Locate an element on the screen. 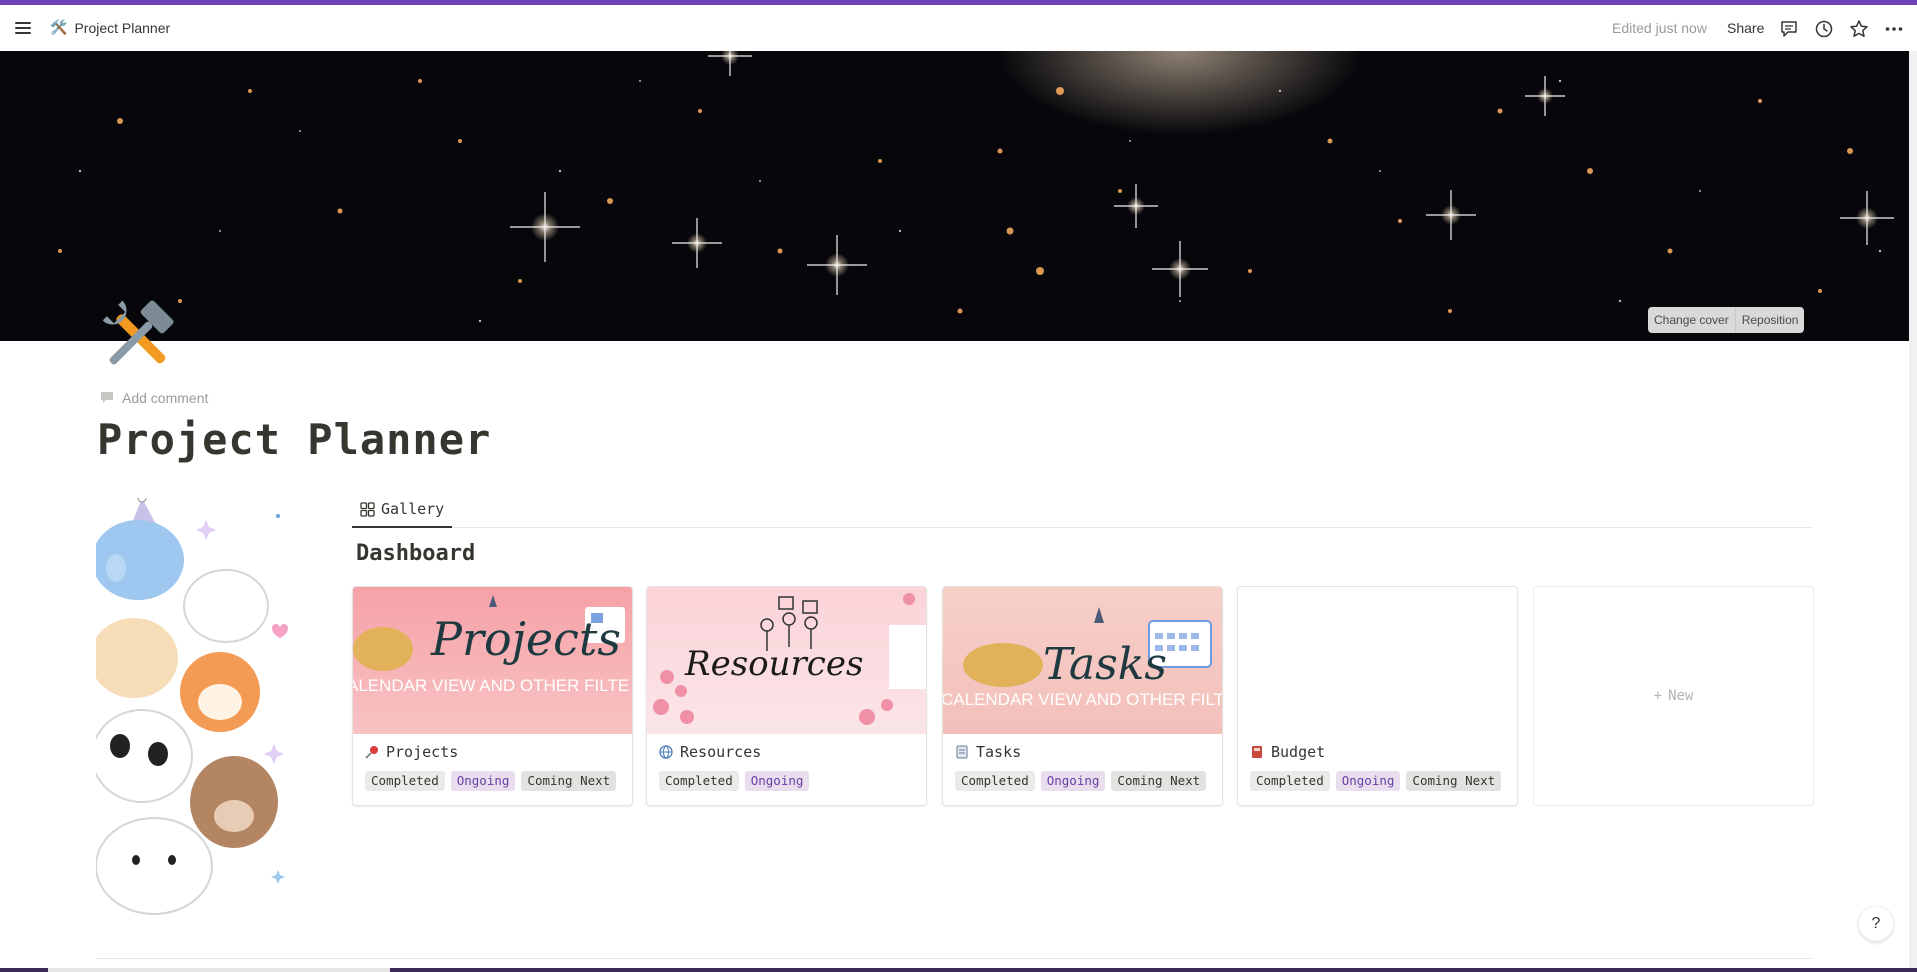 The height and width of the screenshot is (972, 1917). cover-controls: Change cover Reposition is located at coordinates (1726, 320).